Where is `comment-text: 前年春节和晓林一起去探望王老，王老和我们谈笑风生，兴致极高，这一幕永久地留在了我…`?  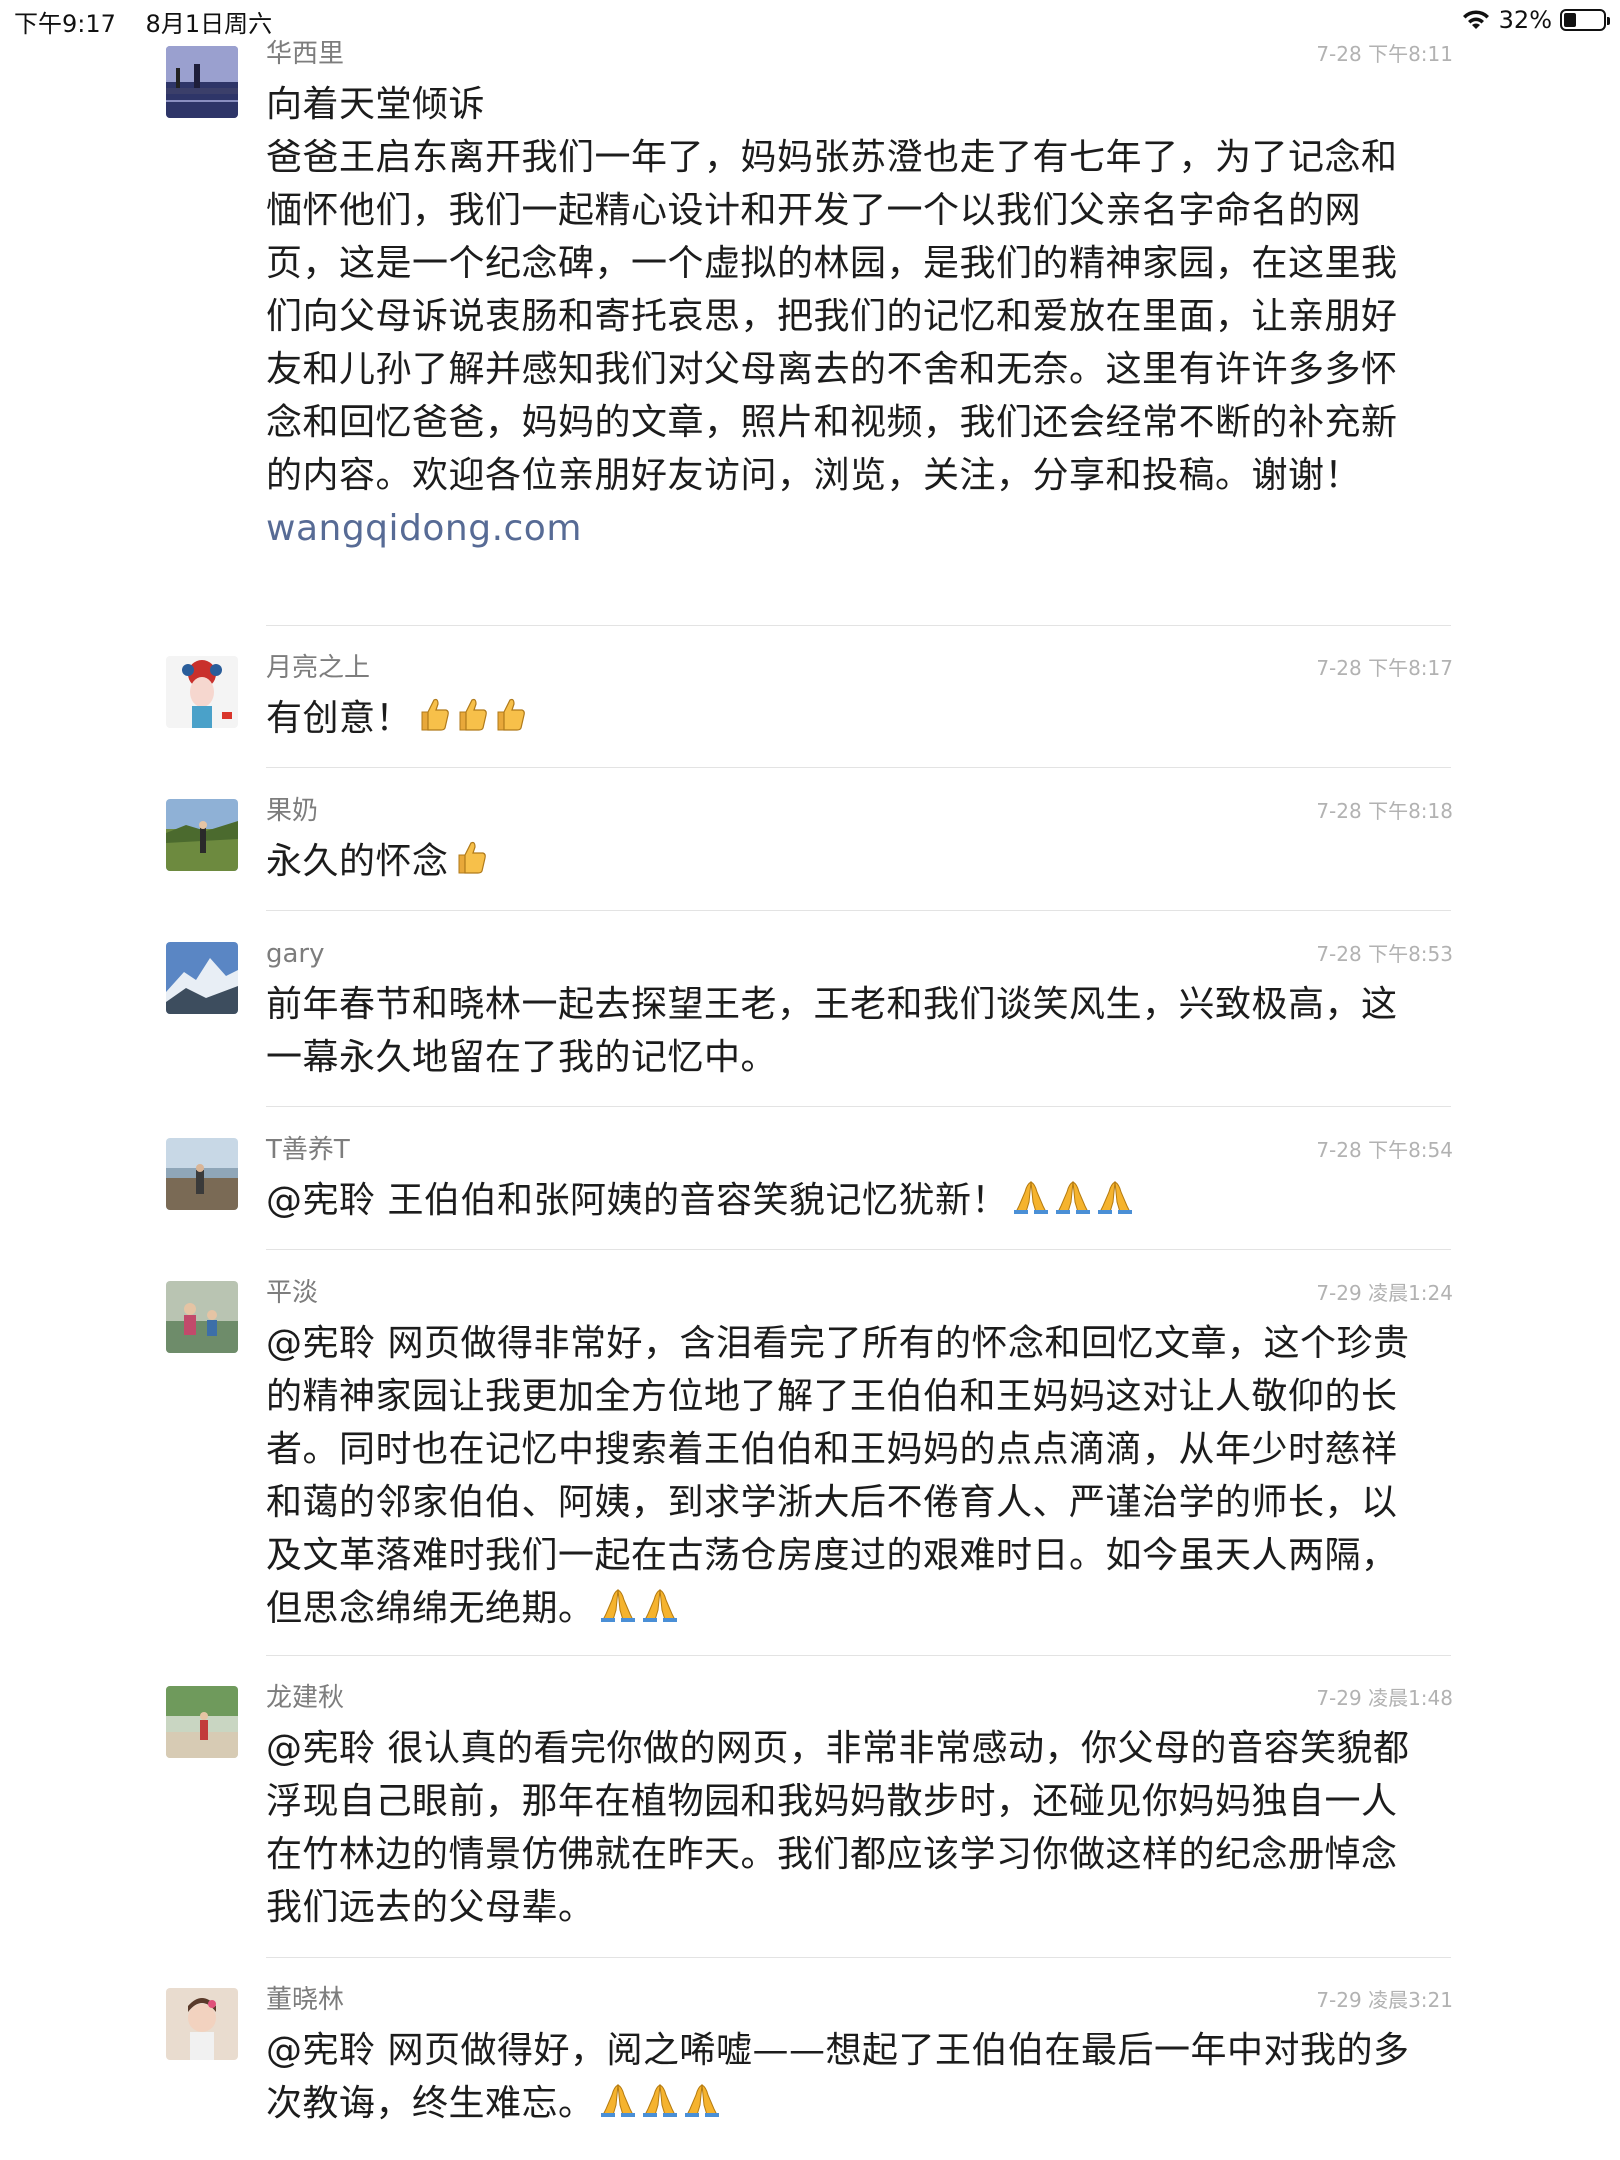 comment-text: 前年春节和晓林一起去探望王老，王老和我们谈笑风生，兴致极高，这一幕永久地留在了我… is located at coordinates (846, 1031).